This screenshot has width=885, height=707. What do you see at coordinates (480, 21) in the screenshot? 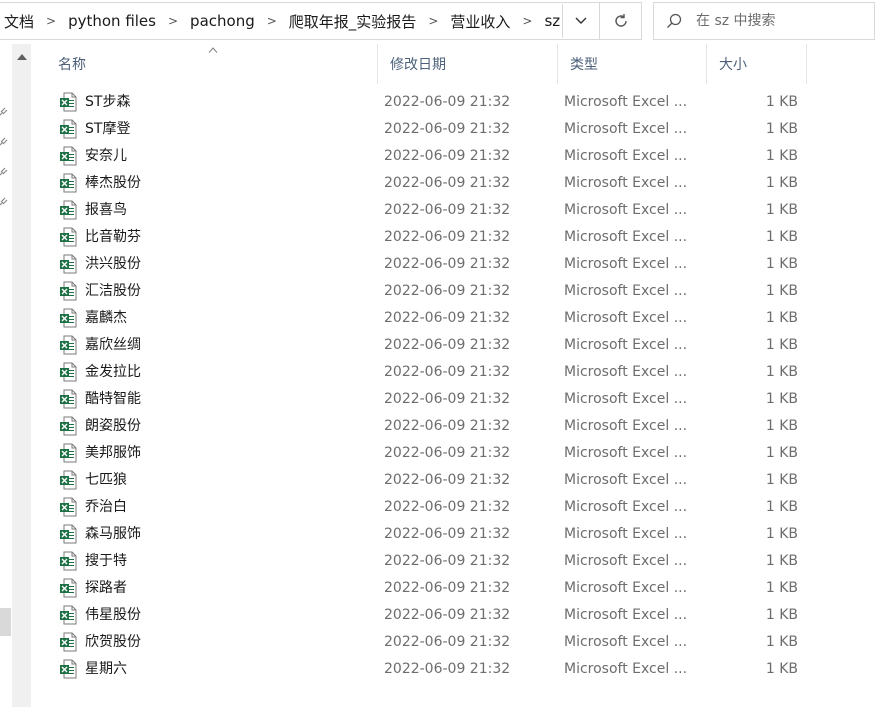
I see `breadcrumb-item: 营业收入` at bounding box center [480, 21].